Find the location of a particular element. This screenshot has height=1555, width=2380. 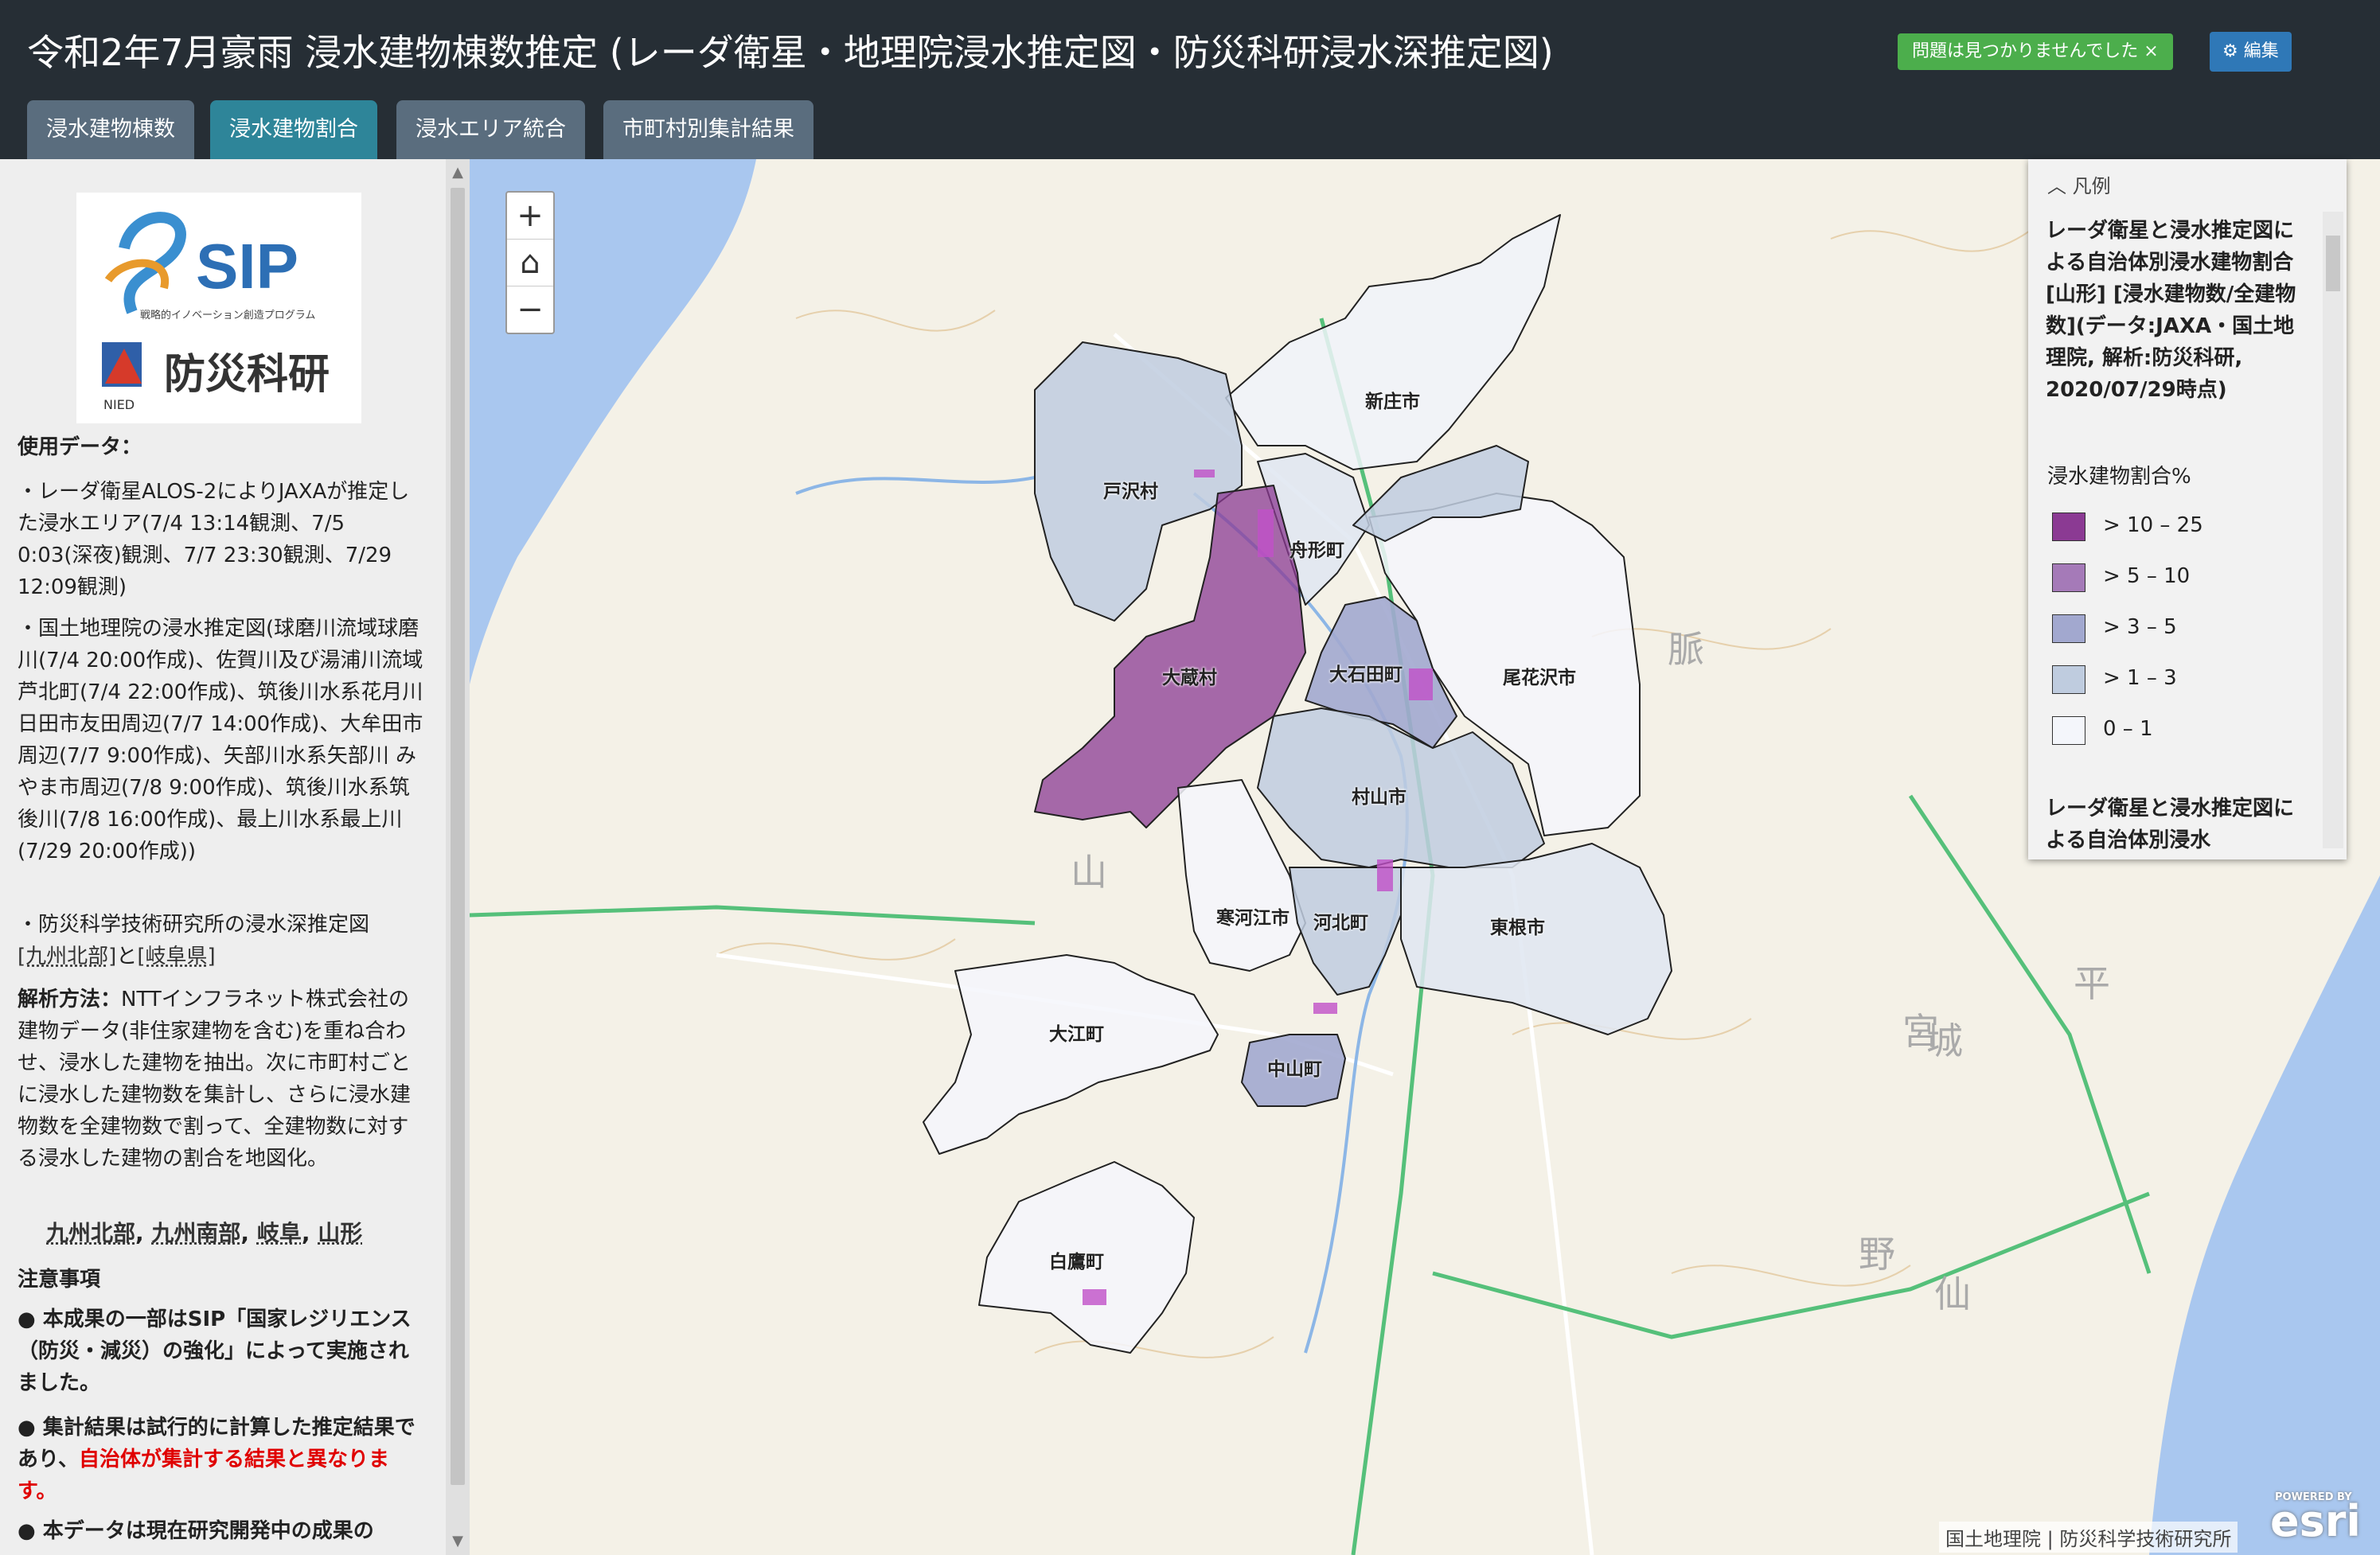

basemap-label-hira: 平 is located at coordinates (2092, 983).